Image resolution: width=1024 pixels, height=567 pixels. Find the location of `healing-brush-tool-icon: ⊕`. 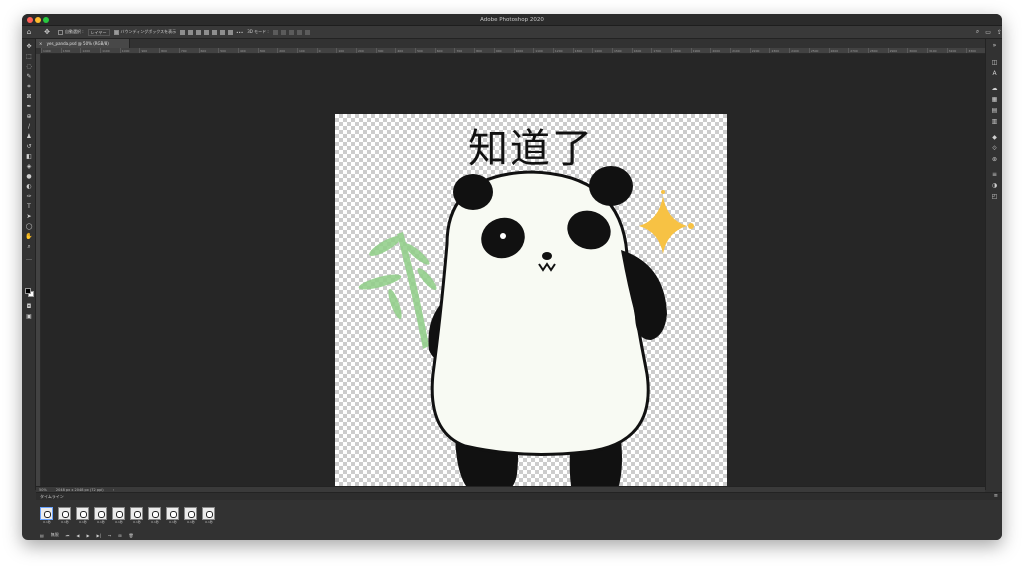

healing-brush-tool-icon: ⊕ is located at coordinates (29, 117).